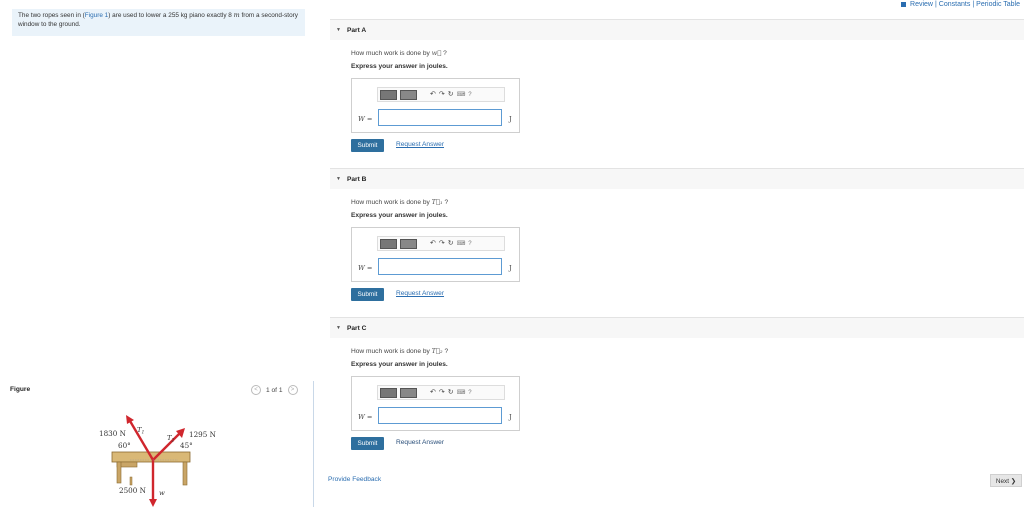  I want to click on part-a-answer-input, so click(440, 117).